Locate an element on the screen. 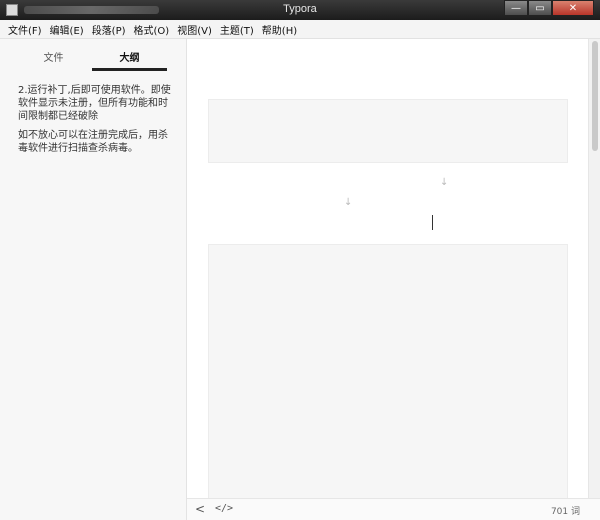 The image size is (600, 520). minimize-button: — is located at coordinates (516, 8).